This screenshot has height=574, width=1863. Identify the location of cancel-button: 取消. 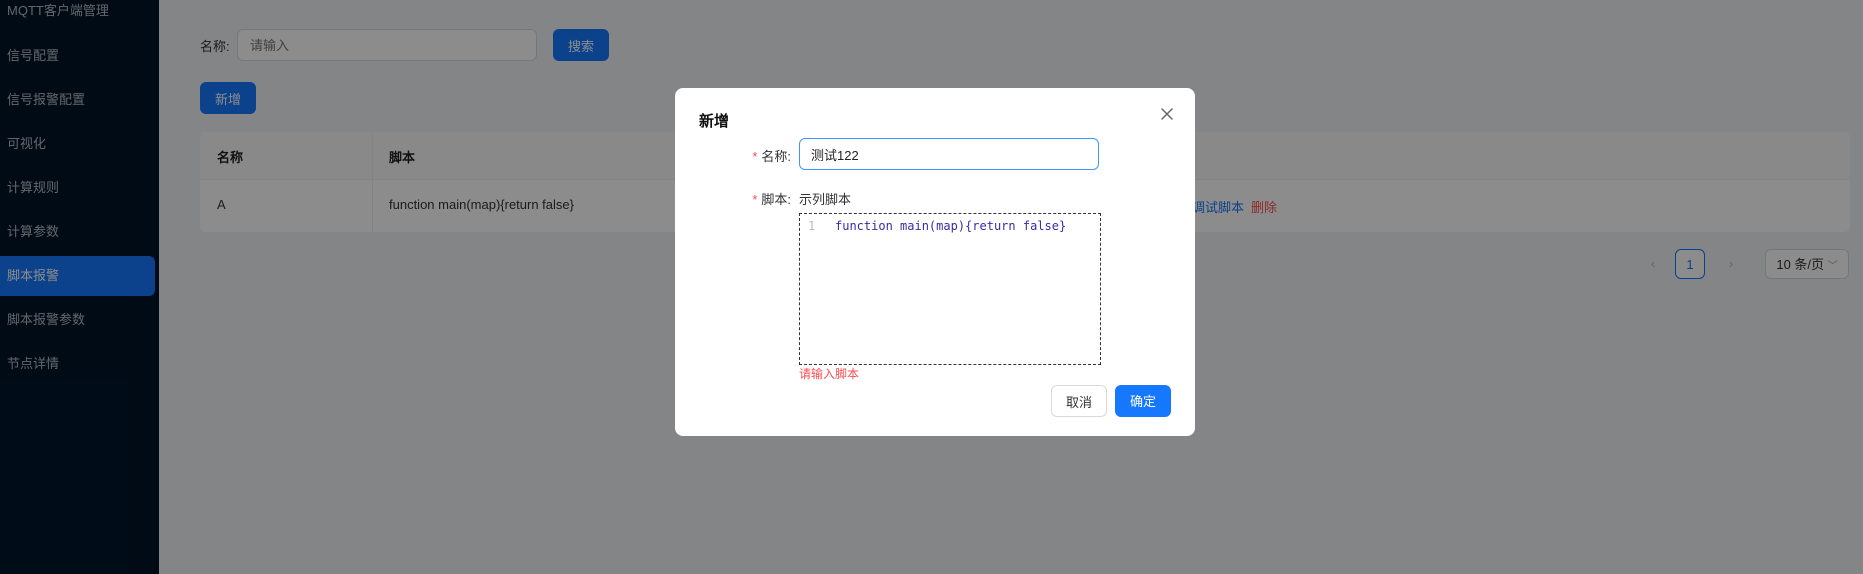
(1079, 401).